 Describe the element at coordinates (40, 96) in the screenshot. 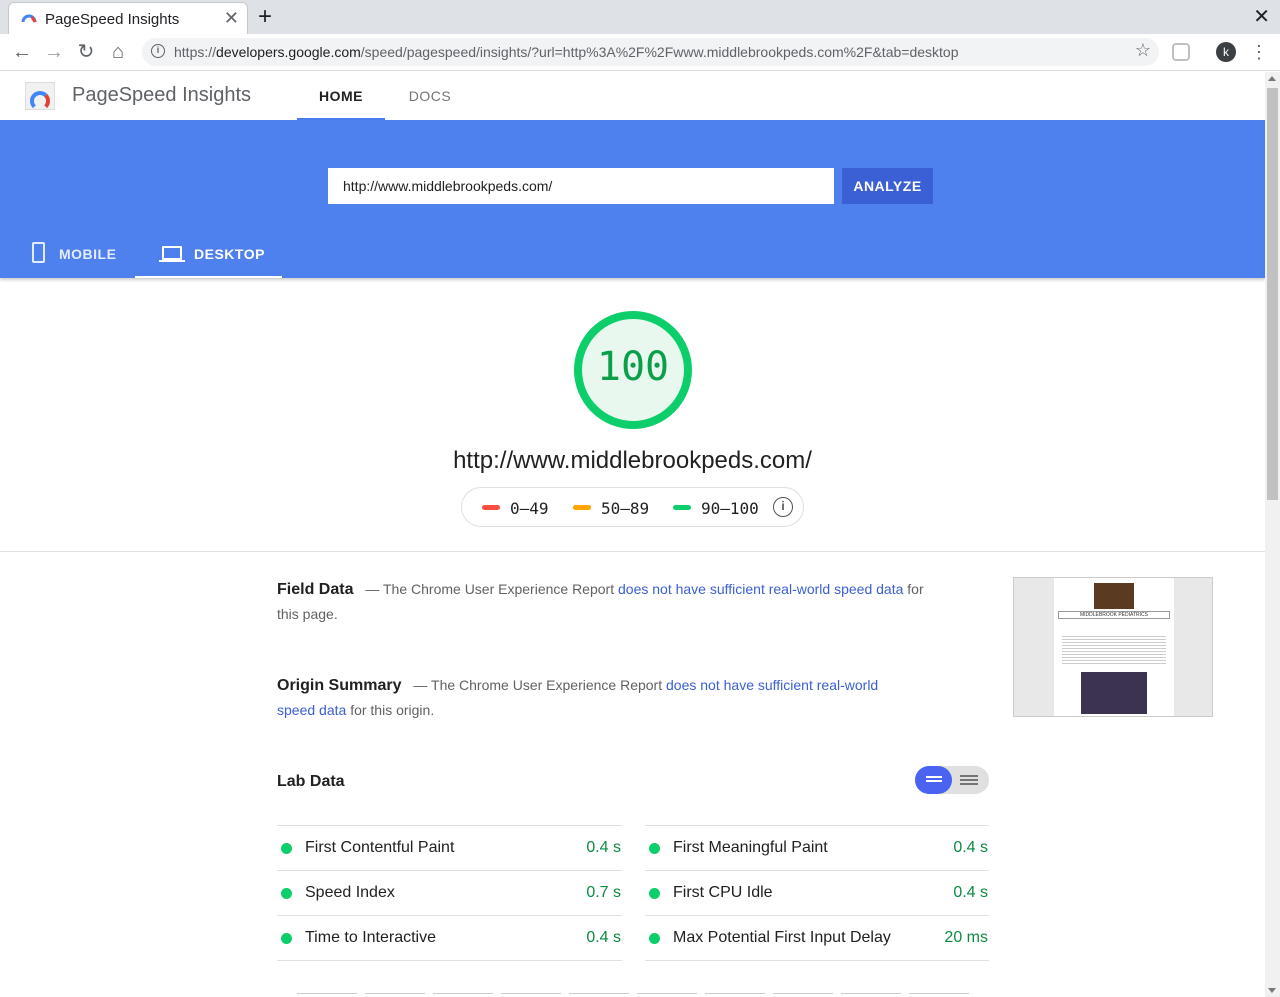

I see `pagespeed-logo-icon` at that location.